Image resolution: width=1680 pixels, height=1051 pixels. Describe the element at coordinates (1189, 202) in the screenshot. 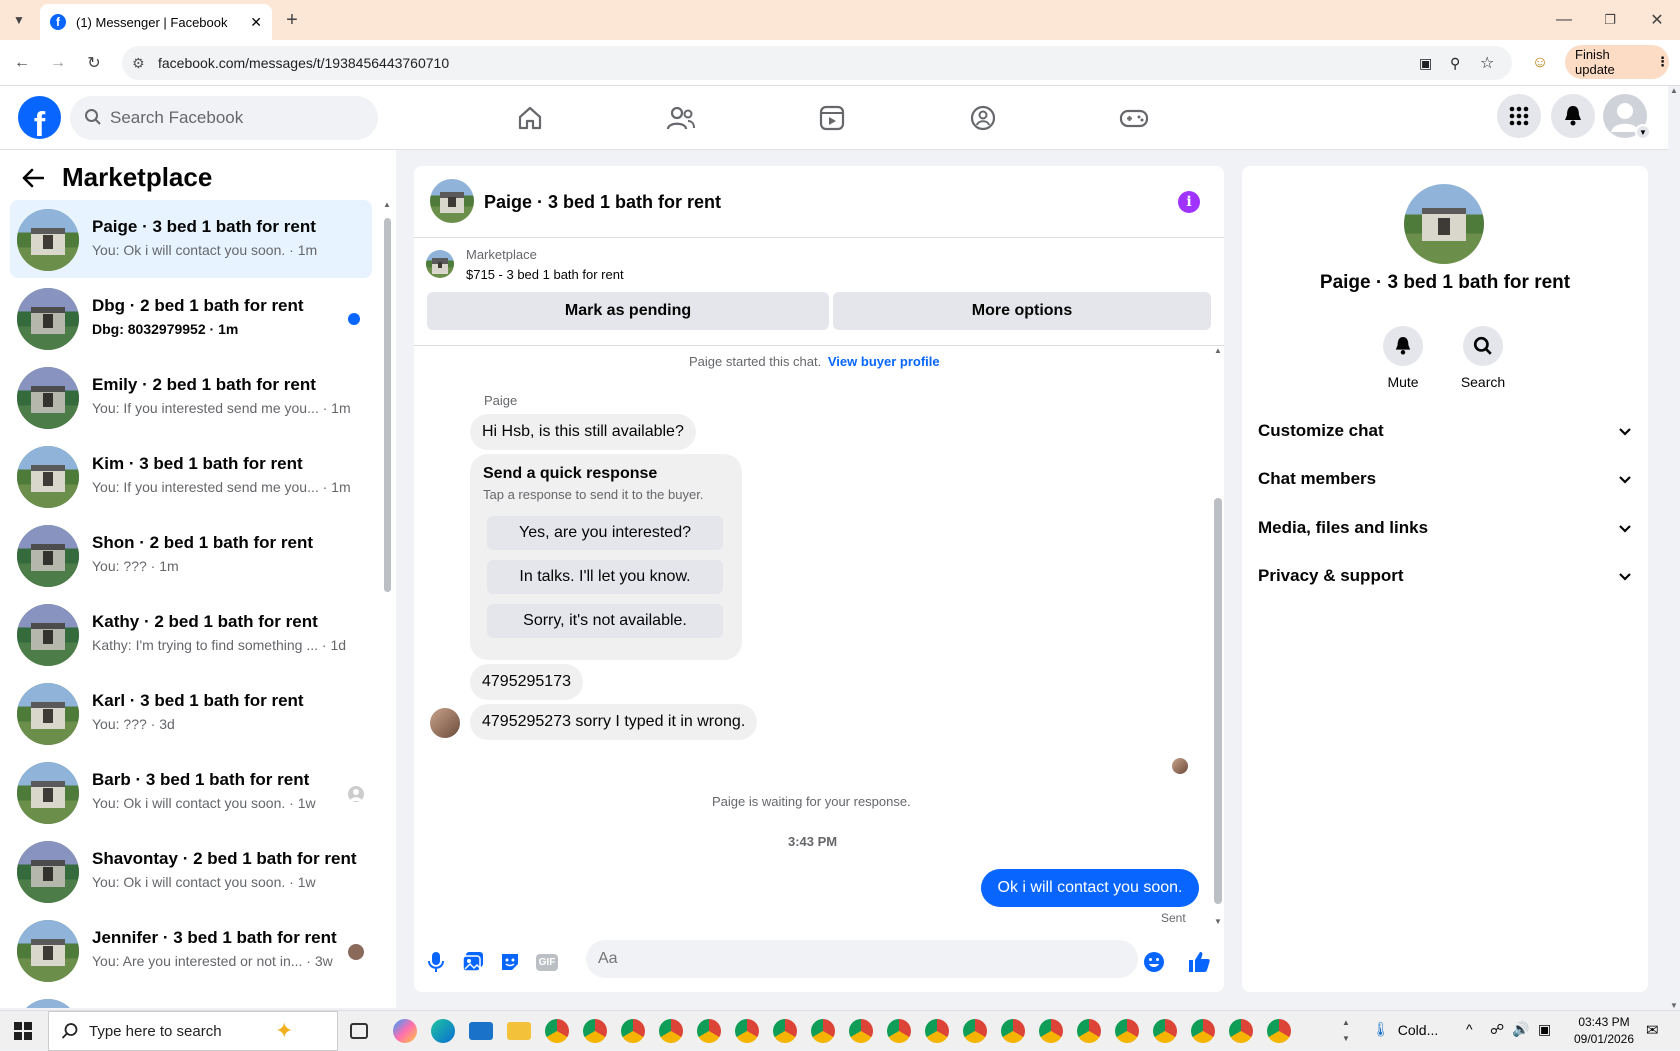

I see `info-icon: i` at that location.